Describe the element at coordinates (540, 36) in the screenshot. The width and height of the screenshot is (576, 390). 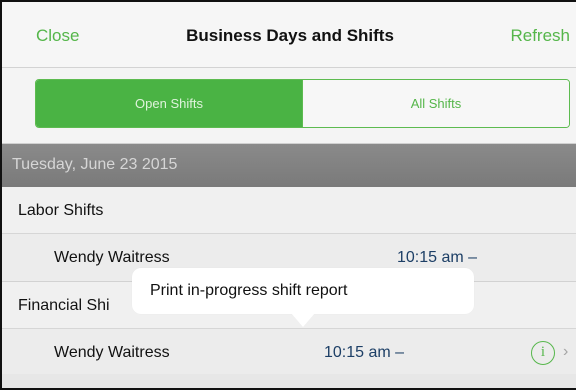
I see `refresh-button: Refresh` at that location.